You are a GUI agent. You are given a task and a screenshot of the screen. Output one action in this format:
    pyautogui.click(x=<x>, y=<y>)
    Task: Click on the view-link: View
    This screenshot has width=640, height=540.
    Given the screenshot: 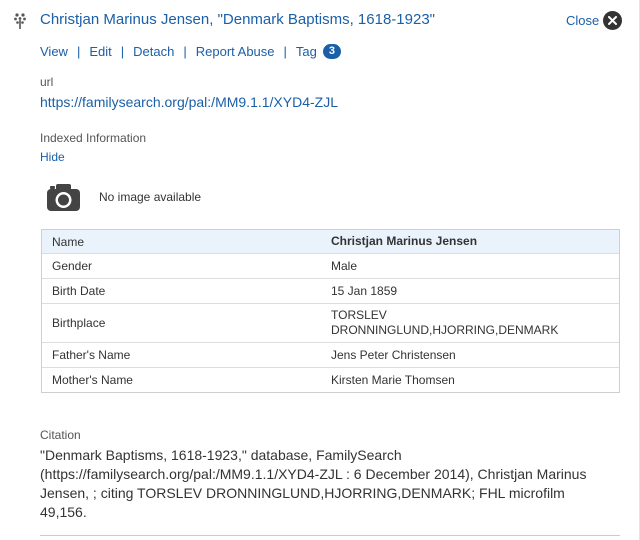 What is the action you would take?
    pyautogui.click(x=54, y=51)
    